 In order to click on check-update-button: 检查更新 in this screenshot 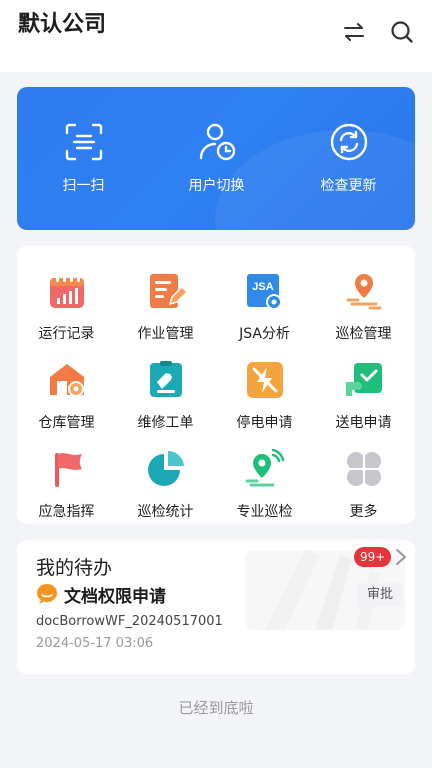, I will do `click(348, 158)`.